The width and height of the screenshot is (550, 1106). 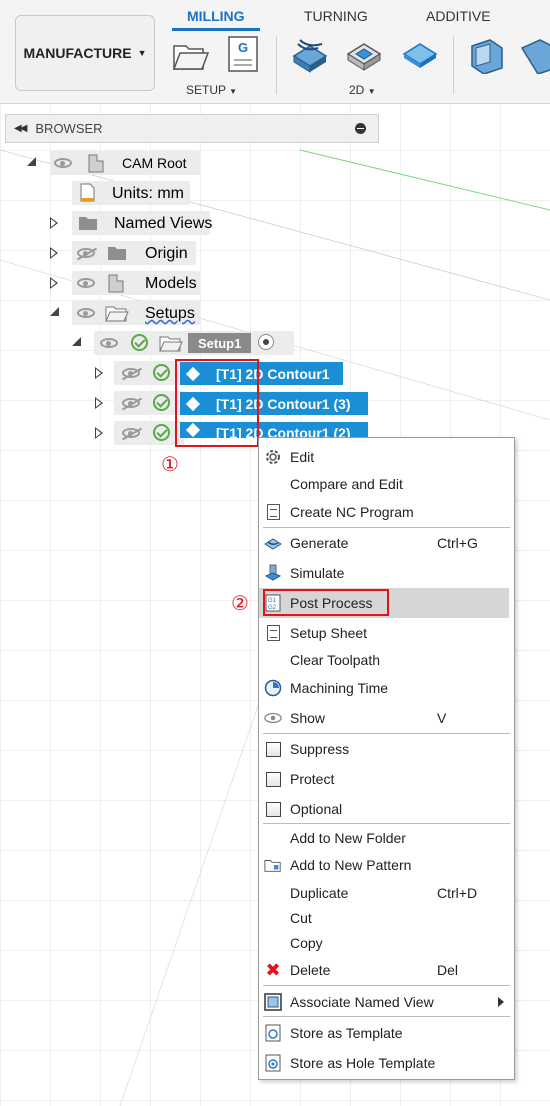 I want to click on menu-item-label: Machining Time, so click(x=339, y=688).